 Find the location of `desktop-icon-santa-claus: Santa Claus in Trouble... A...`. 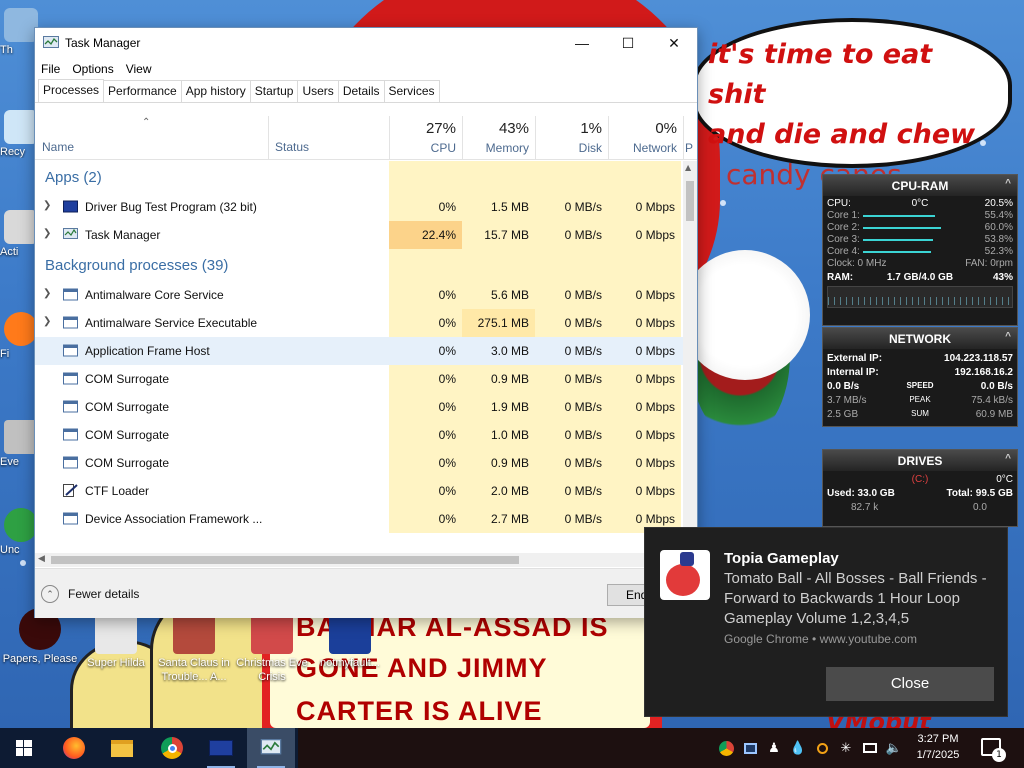

desktop-icon-santa-claus: Santa Claus in Trouble... A... is located at coordinates (194, 648).